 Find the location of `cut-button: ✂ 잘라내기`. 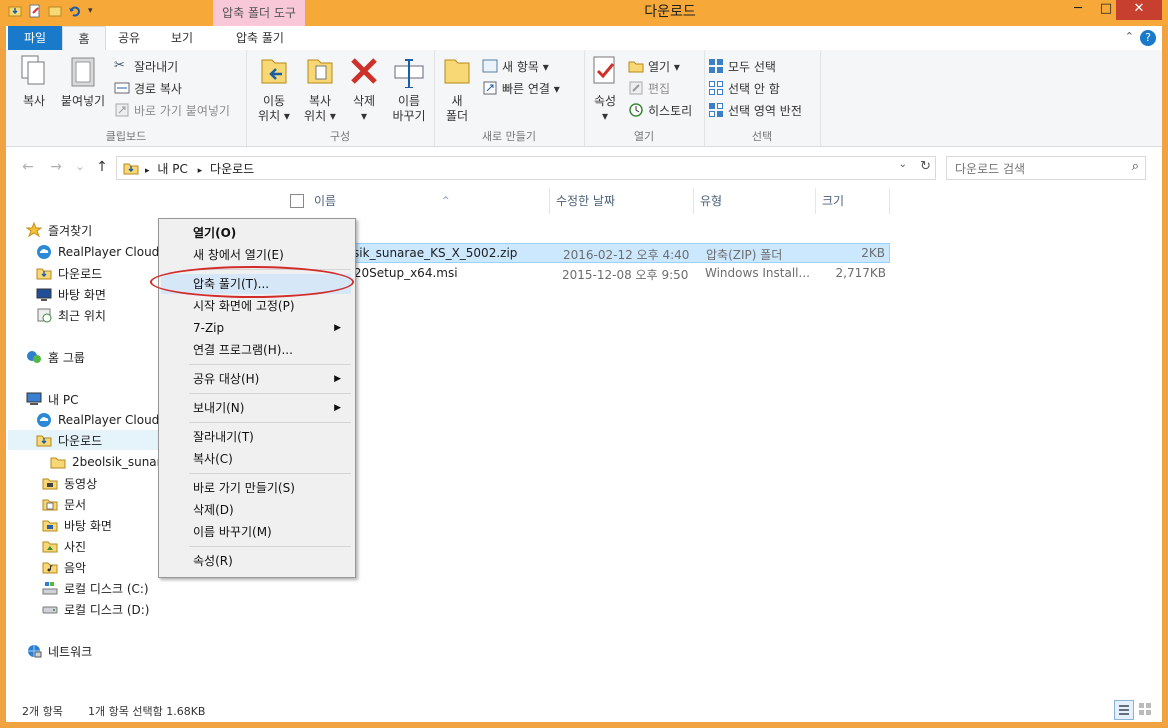

cut-button: ✂ 잘라내기 is located at coordinates (146, 66).